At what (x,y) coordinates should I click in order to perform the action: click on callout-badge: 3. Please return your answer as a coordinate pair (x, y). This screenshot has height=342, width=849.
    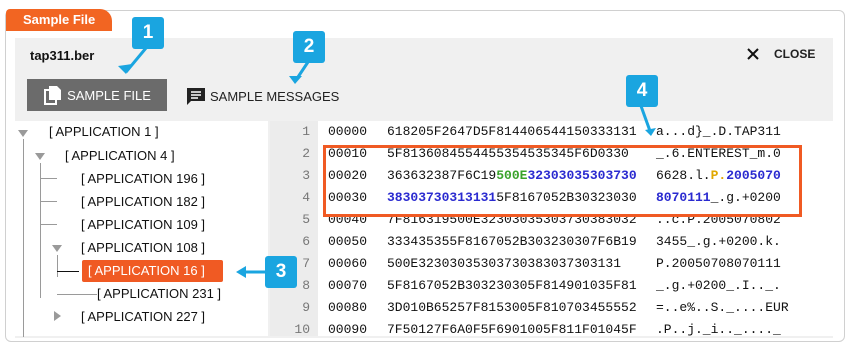
    Looking at the image, I should click on (281, 272).